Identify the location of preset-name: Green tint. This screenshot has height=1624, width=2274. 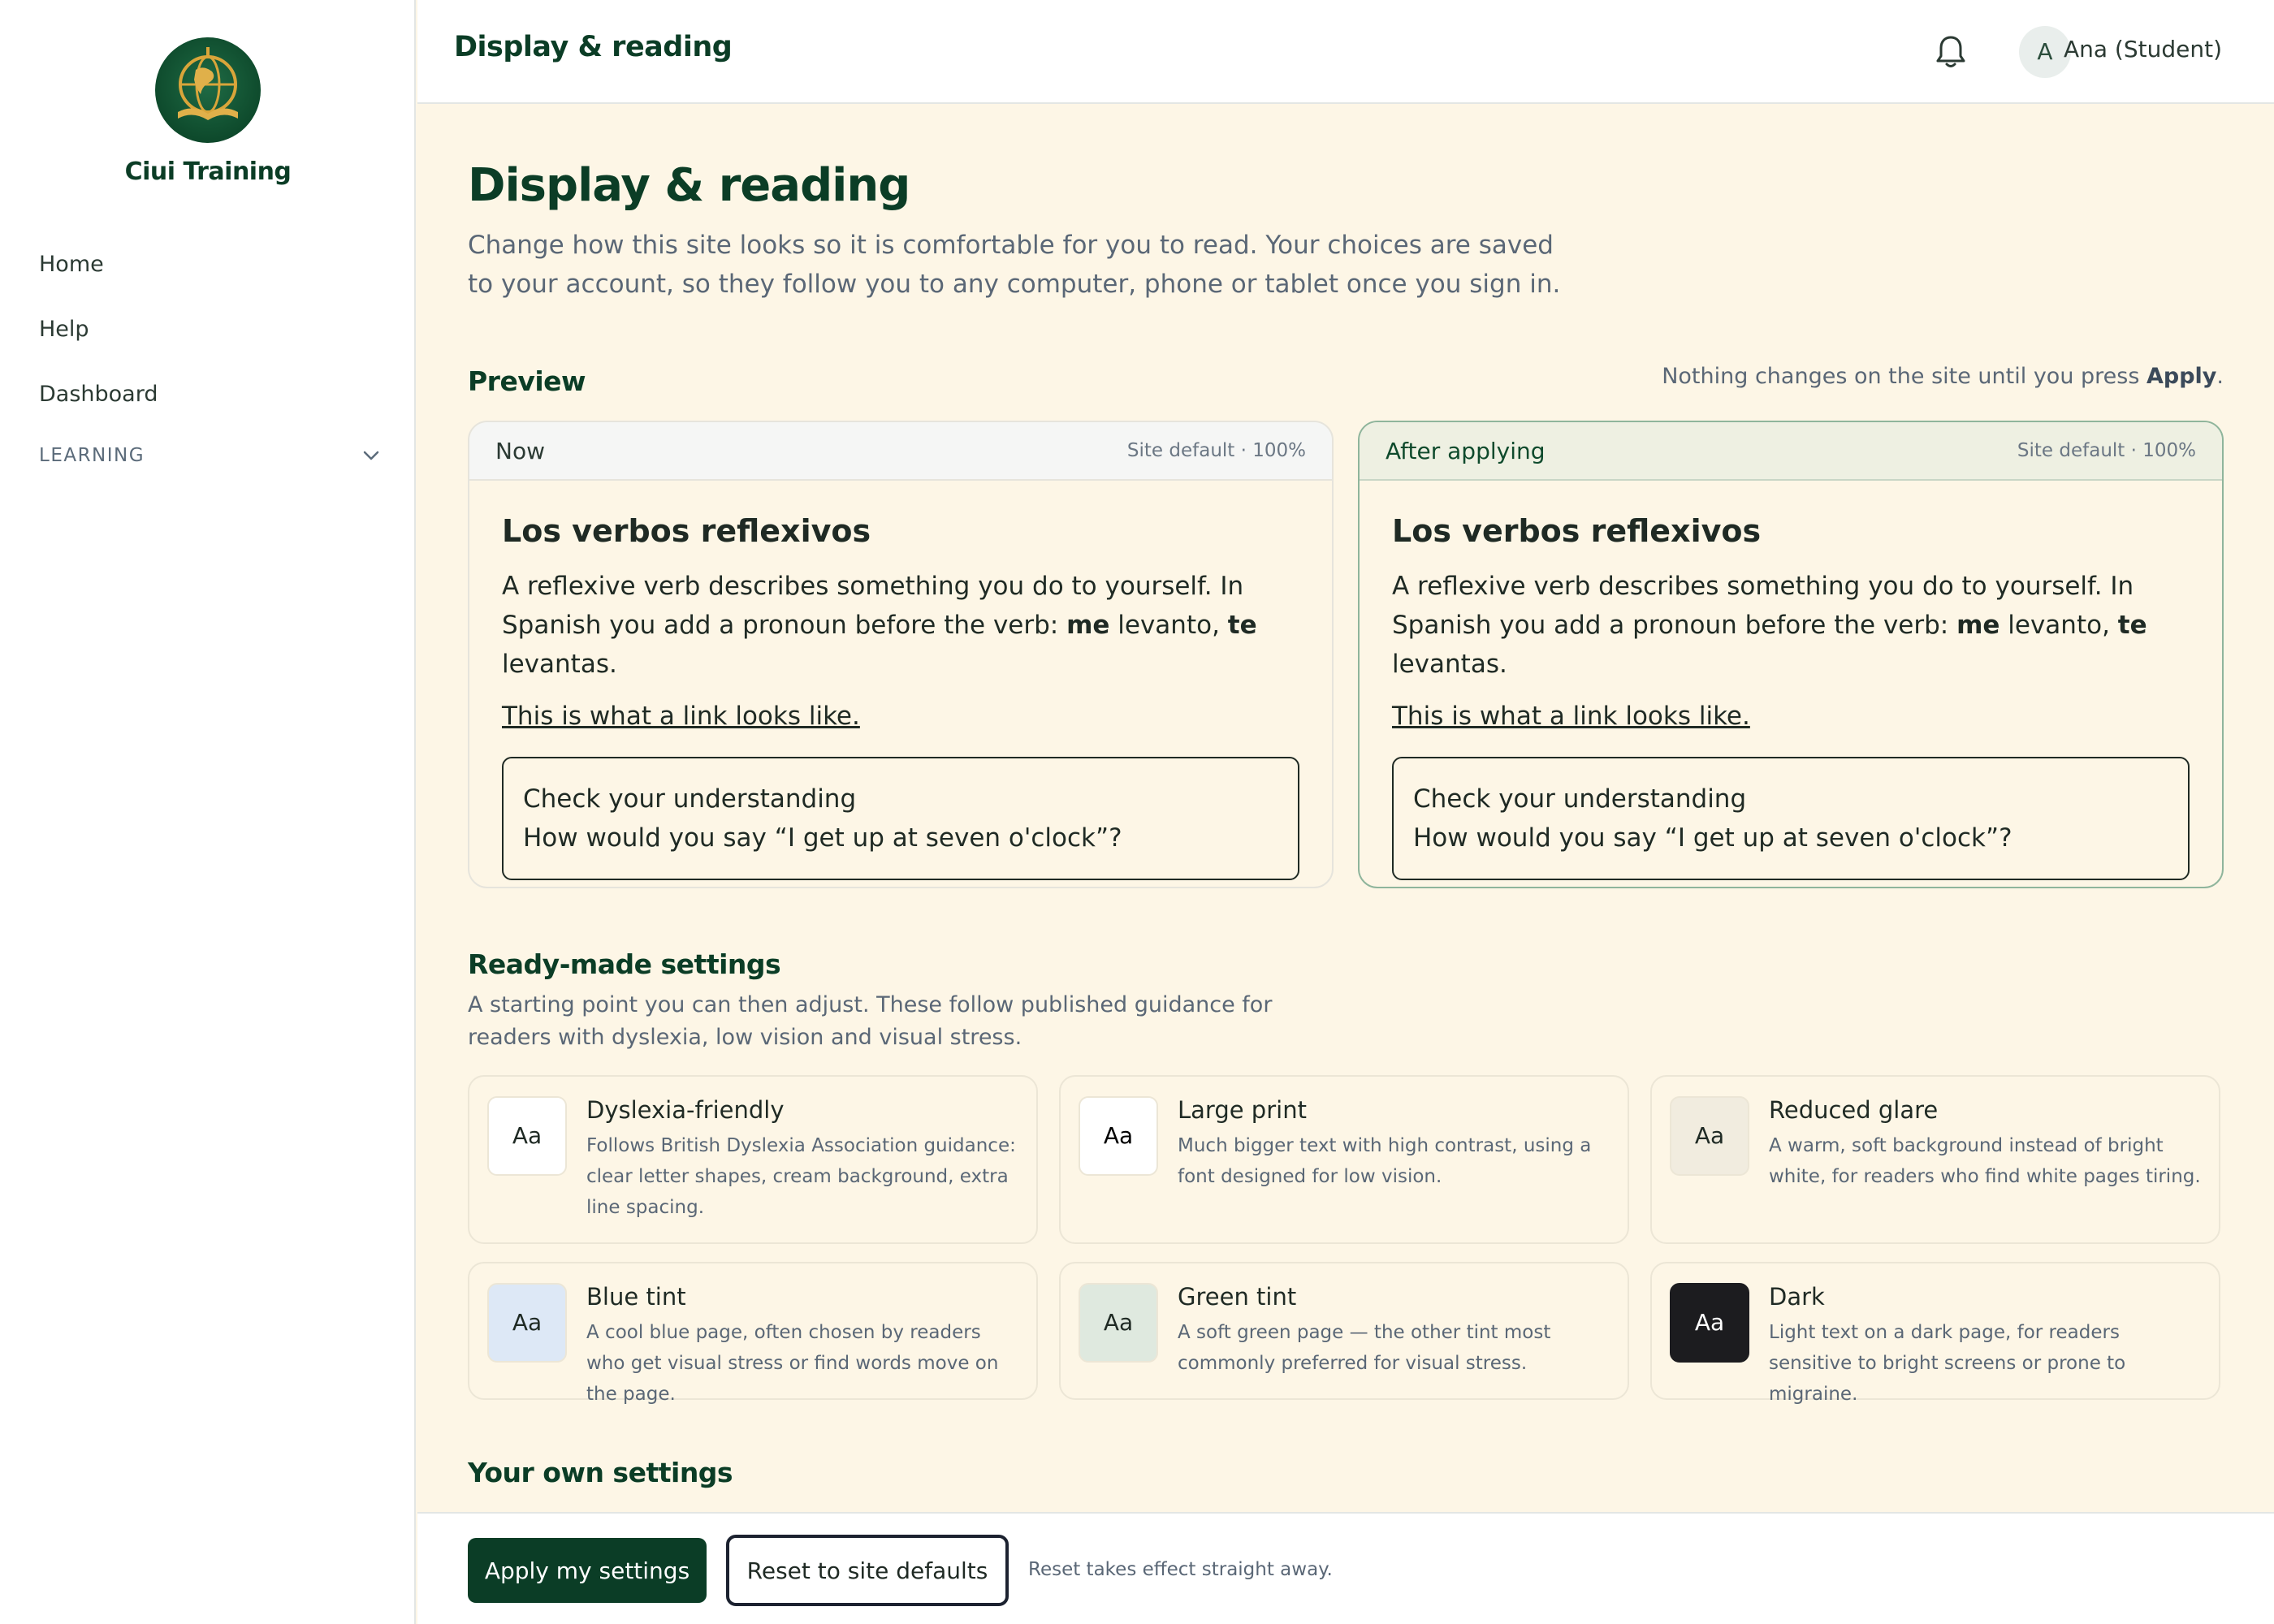
(1238, 1297).